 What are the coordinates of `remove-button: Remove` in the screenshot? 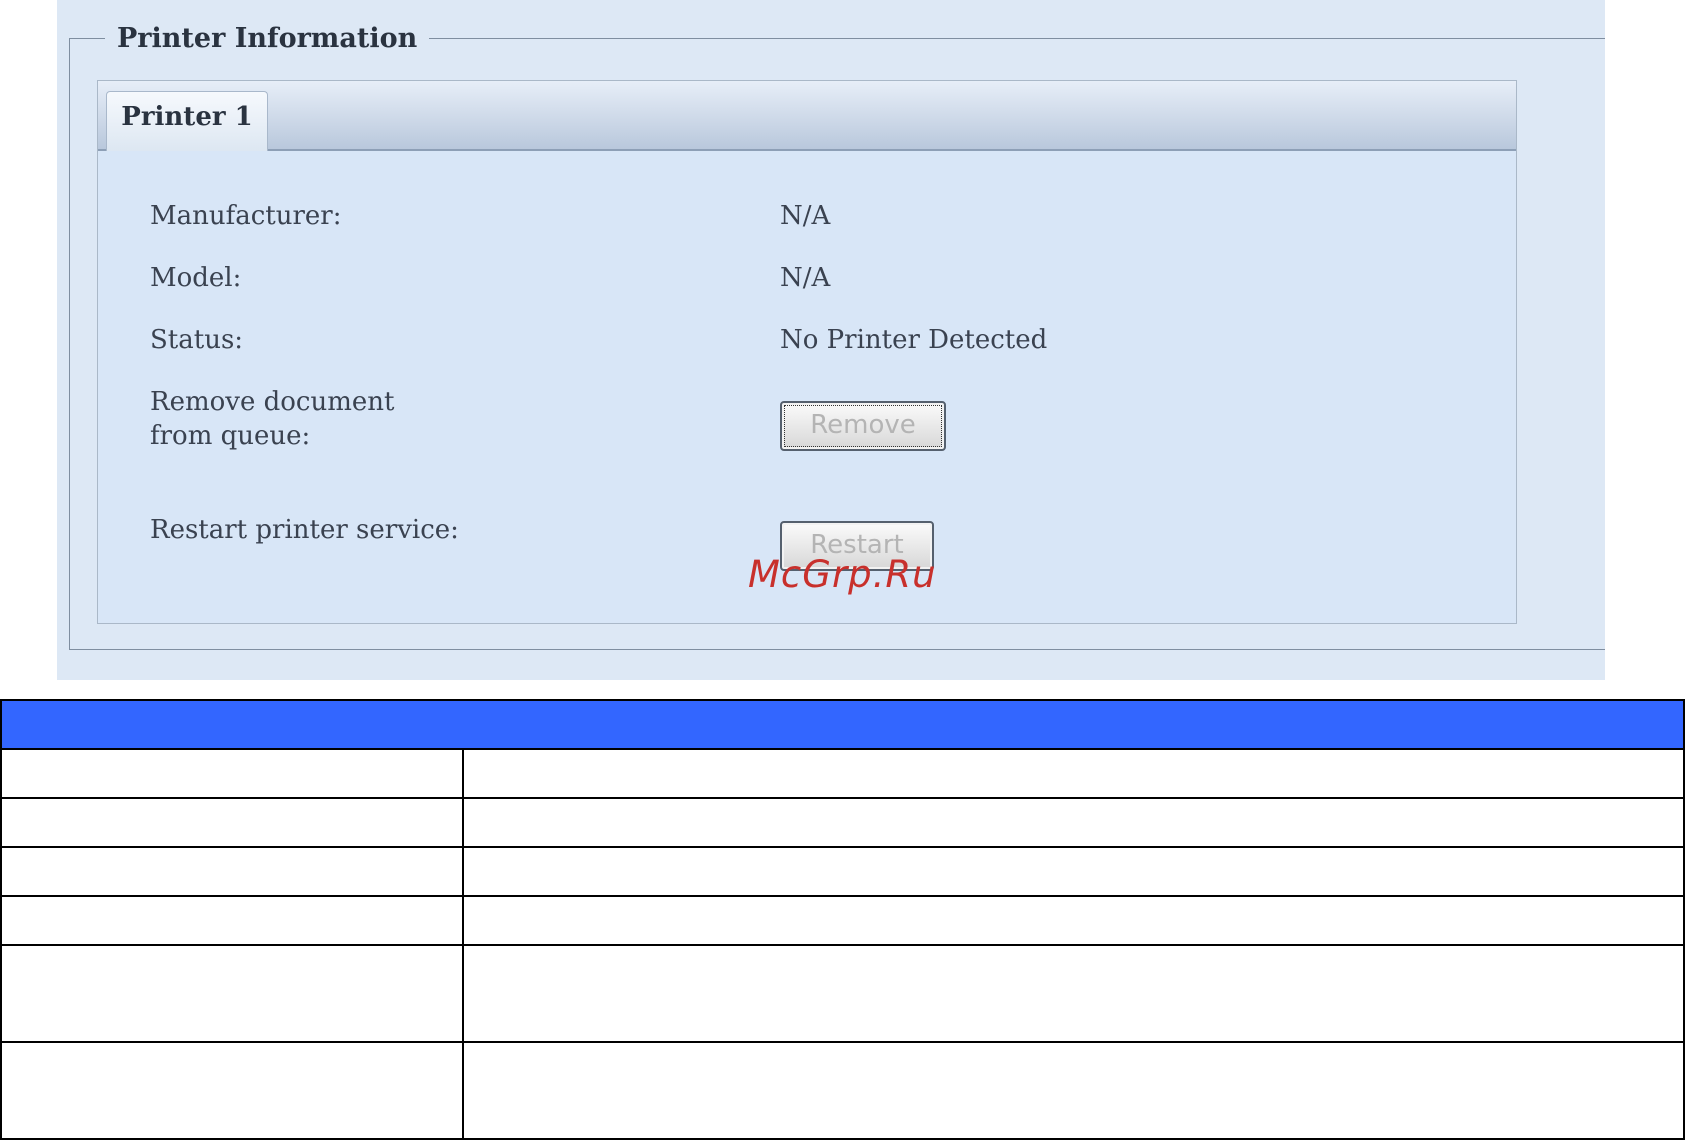 It's located at (863, 426).